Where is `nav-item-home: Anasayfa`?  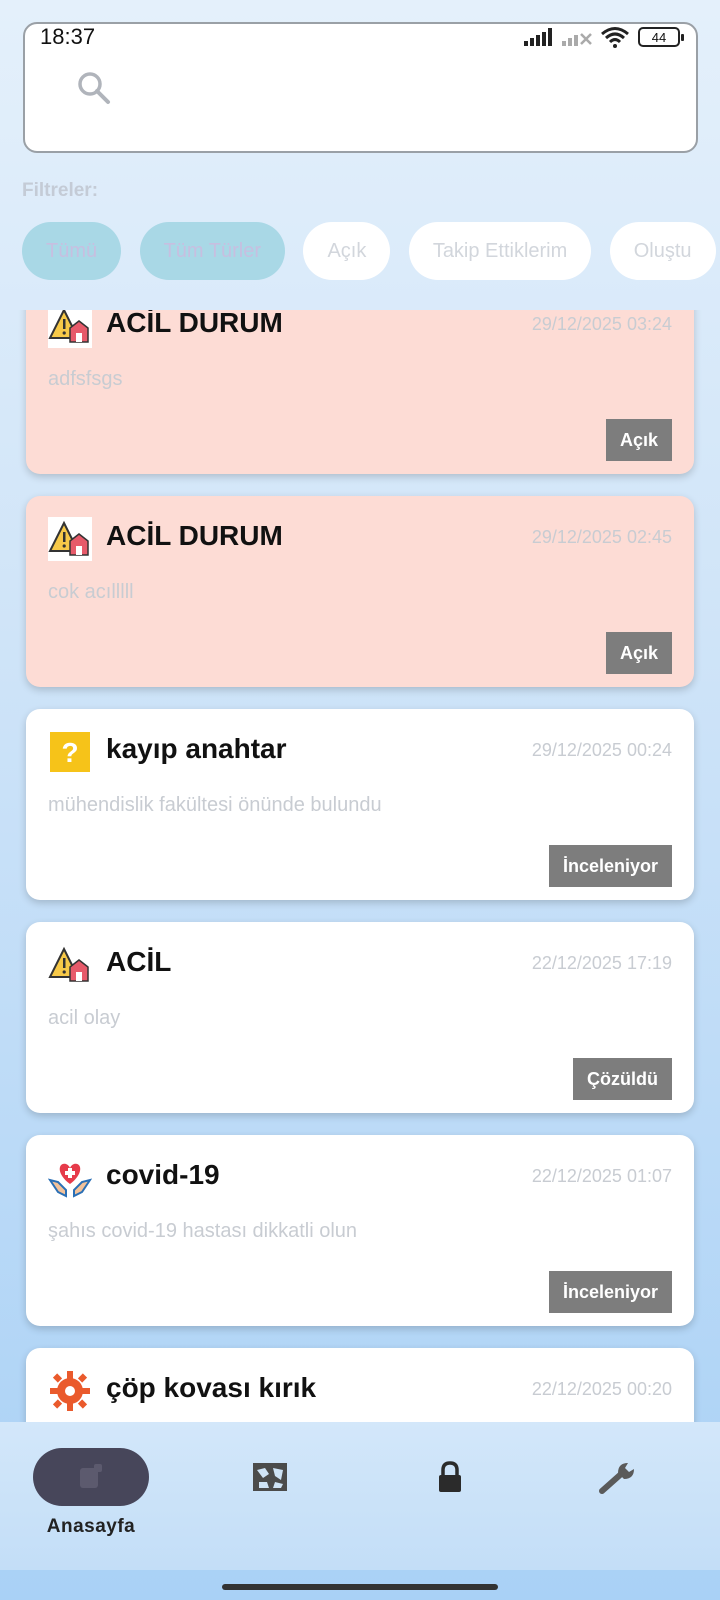 nav-item-home: Anasayfa is located at coordinates (91, 1498).